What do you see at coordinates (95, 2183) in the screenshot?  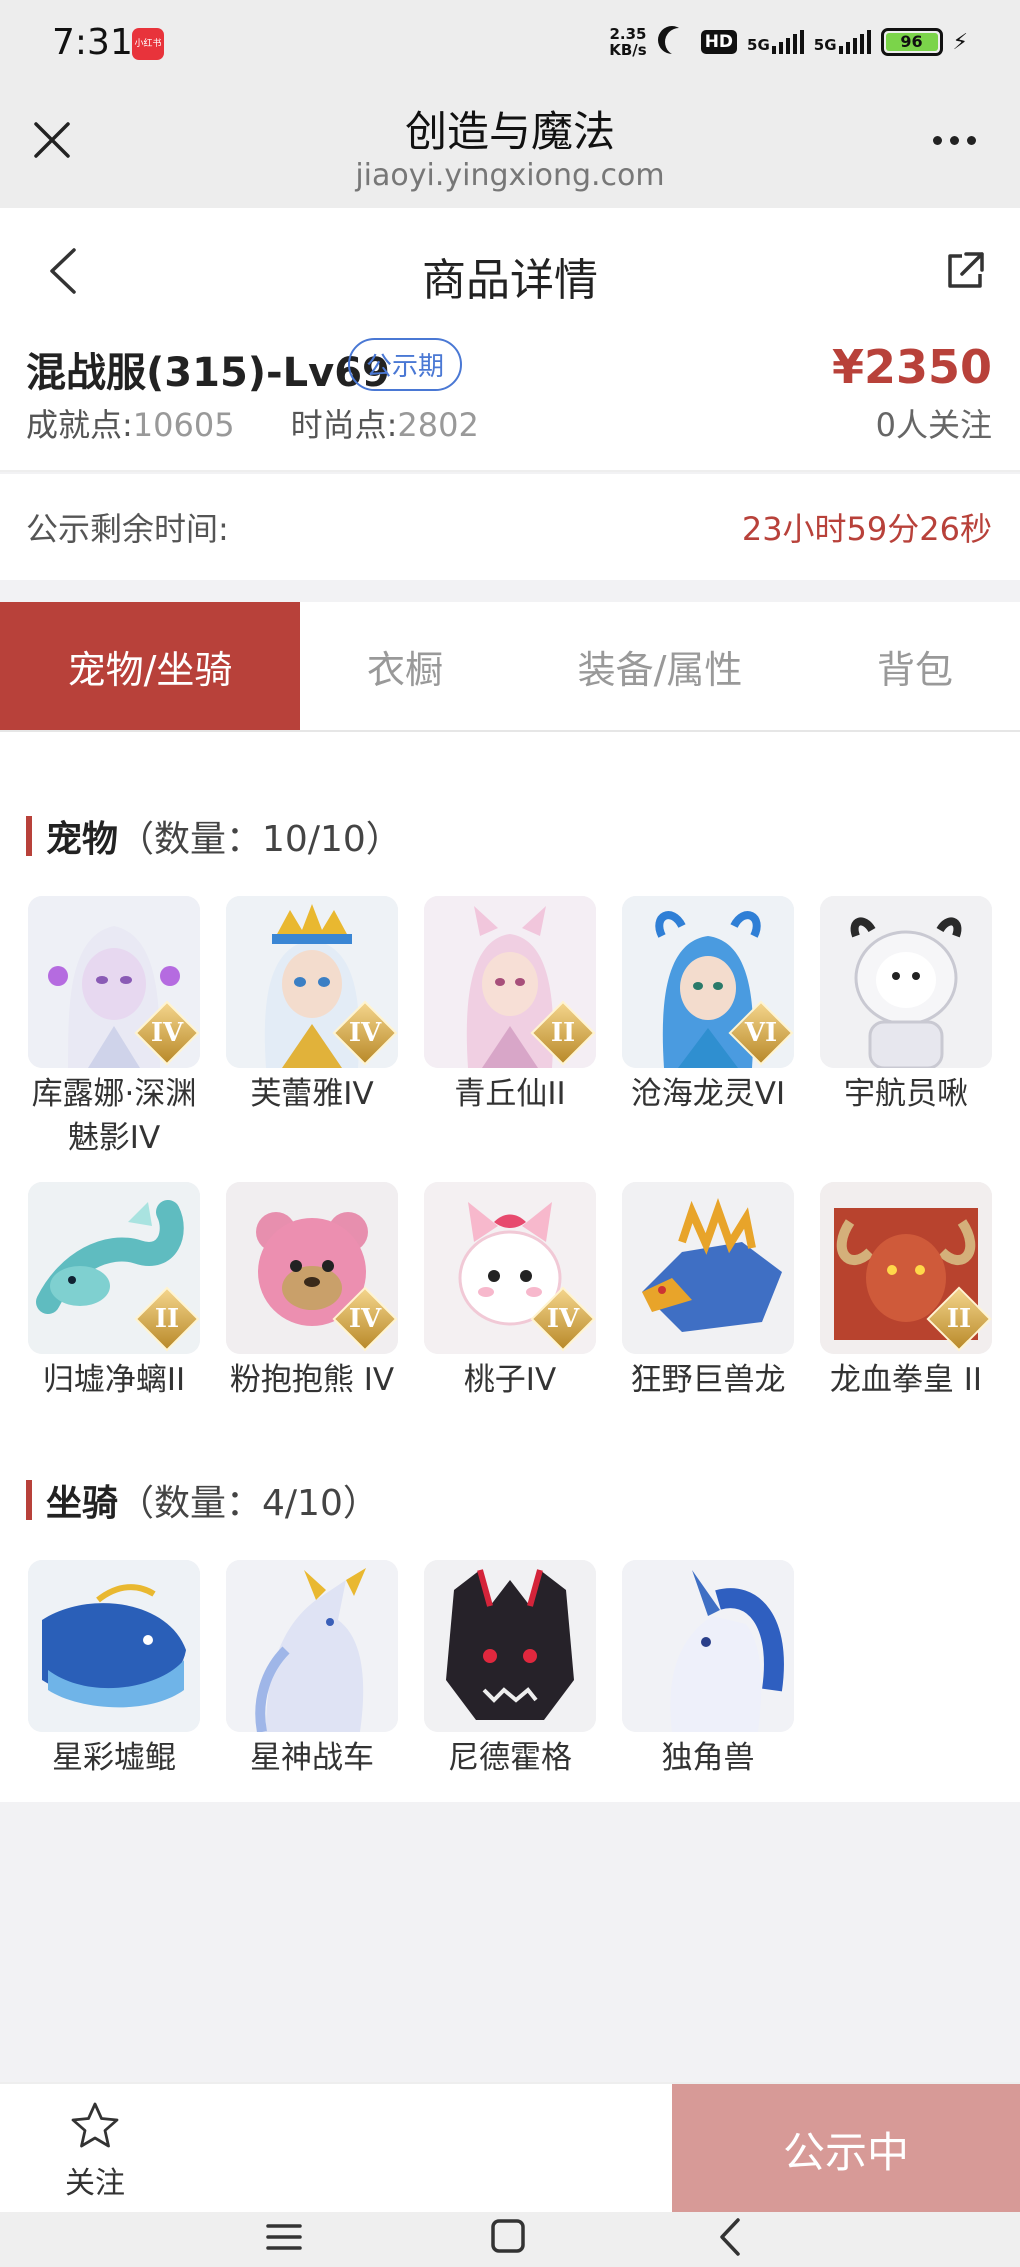 I see `follow-label: 关注` at bounding box center [95, 2183].